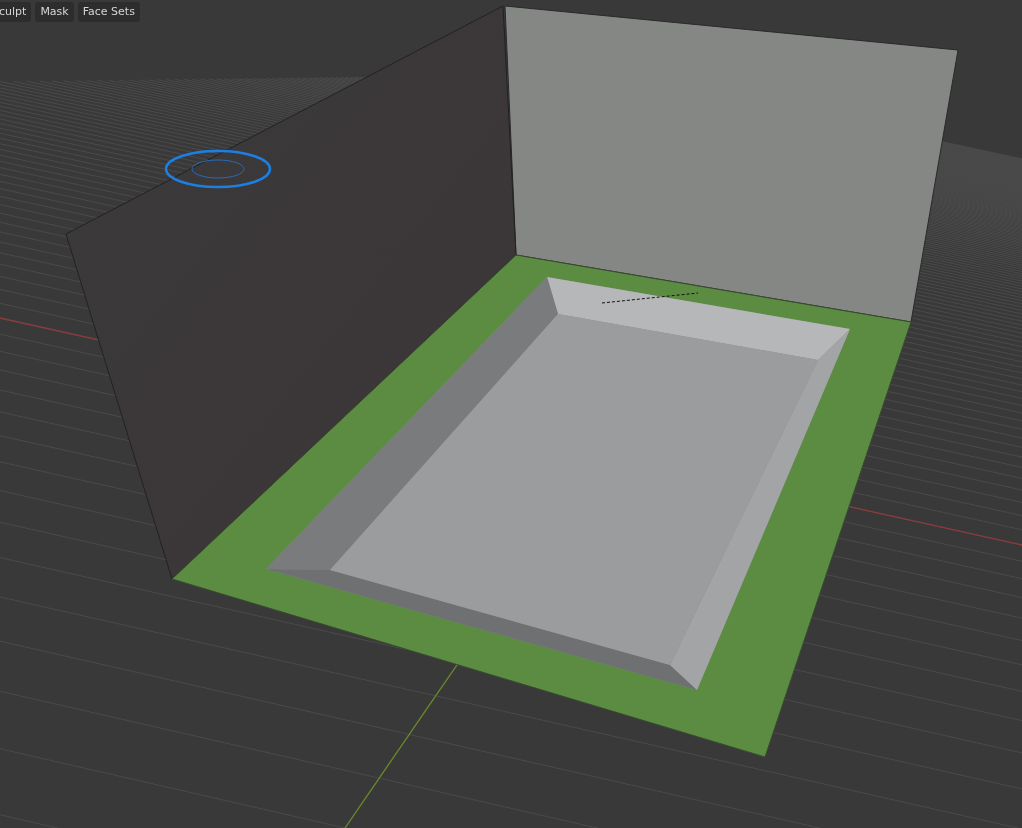  What do you see at coordinates (54, 12) in the screenshot?
I see `menu-button: Mask` at bounding box center [54, 12].